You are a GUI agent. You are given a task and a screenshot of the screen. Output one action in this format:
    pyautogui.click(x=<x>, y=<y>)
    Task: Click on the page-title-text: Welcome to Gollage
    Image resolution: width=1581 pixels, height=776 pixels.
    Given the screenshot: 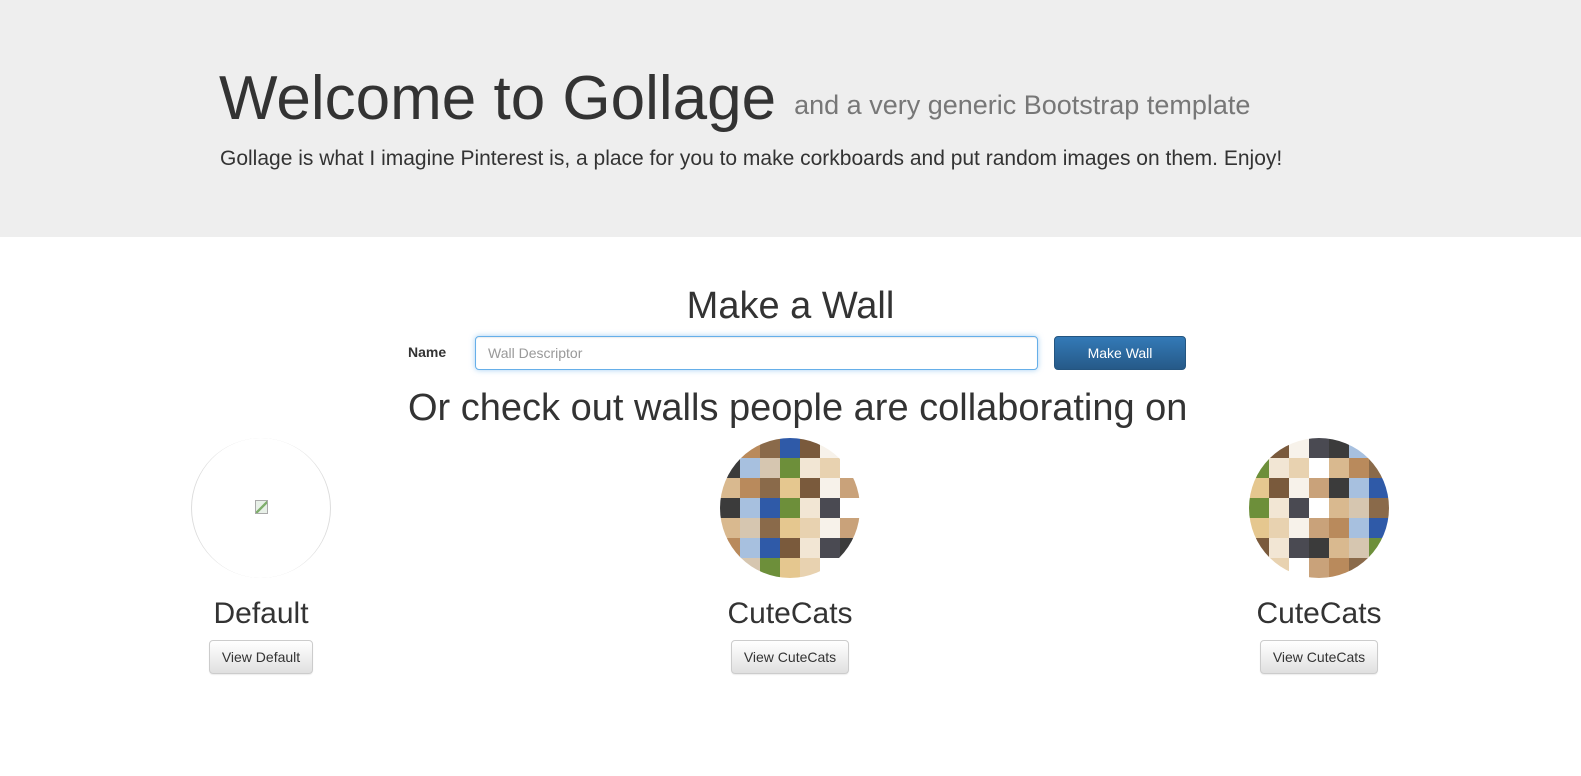 What is the action you would take?
    pyautogui.click(x=498, y=98)
    